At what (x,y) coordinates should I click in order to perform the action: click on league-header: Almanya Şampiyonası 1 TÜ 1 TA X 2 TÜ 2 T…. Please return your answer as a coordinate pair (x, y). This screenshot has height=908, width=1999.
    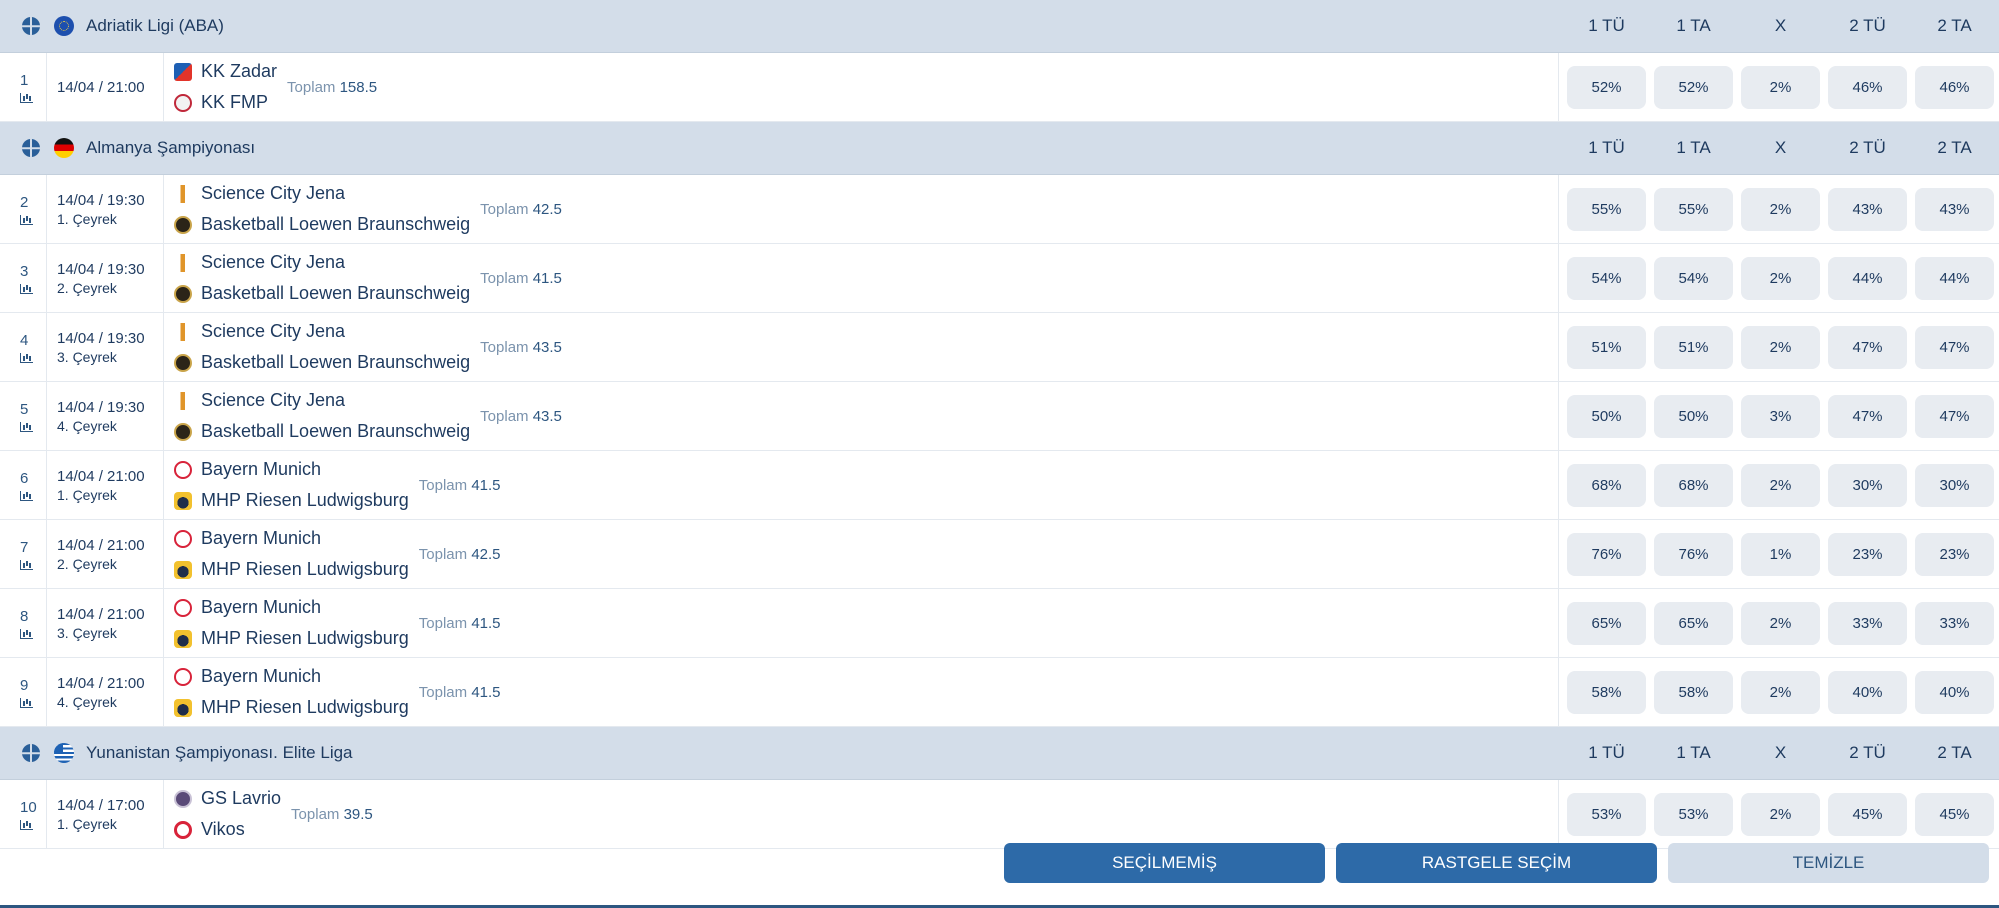
    Looking at the image, I should click on (999, 148).